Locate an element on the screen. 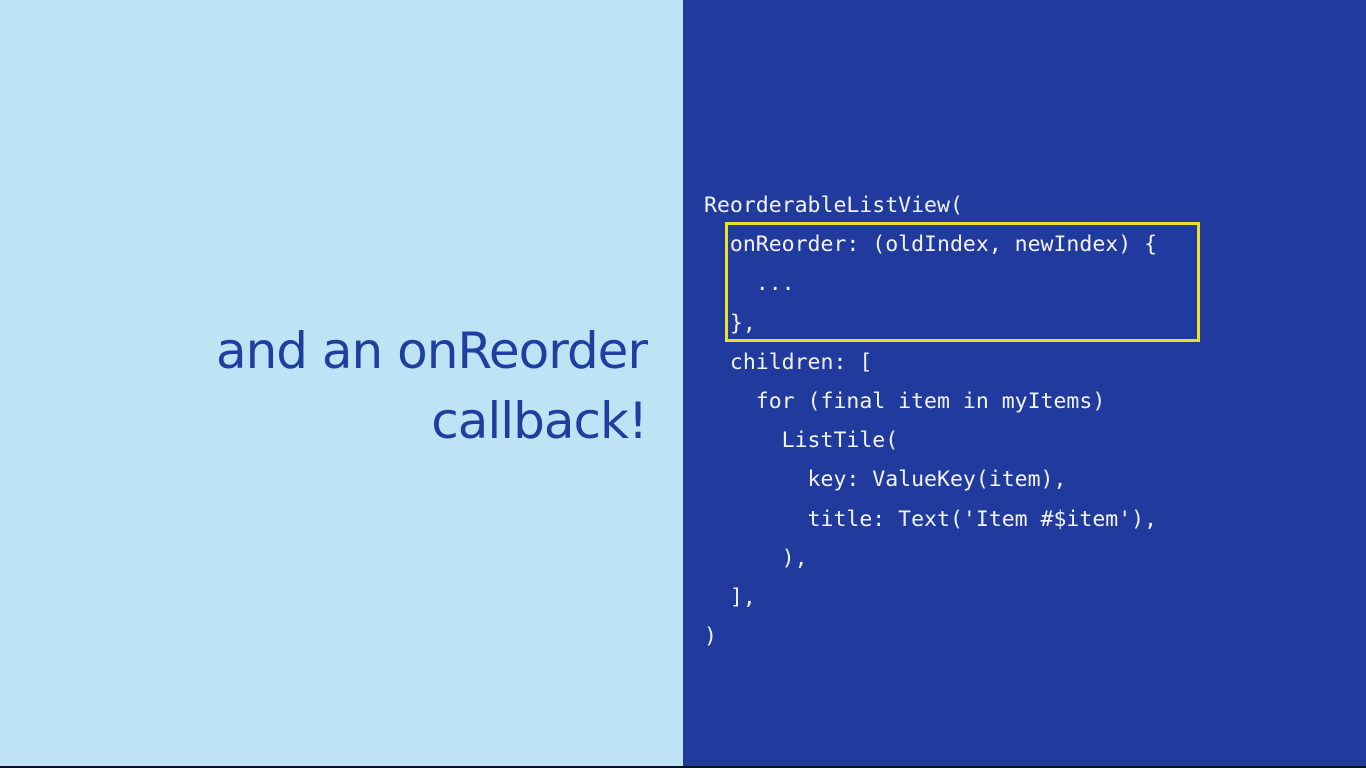 This screenshot has width=1366, height=768. code-line: ), is located at coordinates (756, 558).